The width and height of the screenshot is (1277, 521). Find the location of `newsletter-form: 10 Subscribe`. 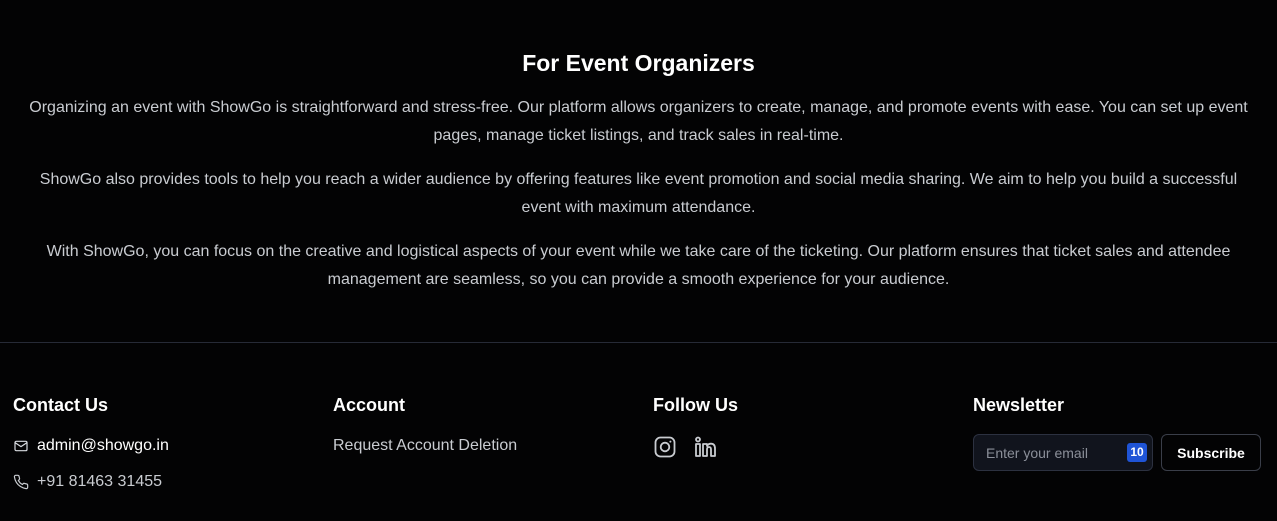

newsletter-form: 10 Subscribe is located at coordinates (1117, 452).